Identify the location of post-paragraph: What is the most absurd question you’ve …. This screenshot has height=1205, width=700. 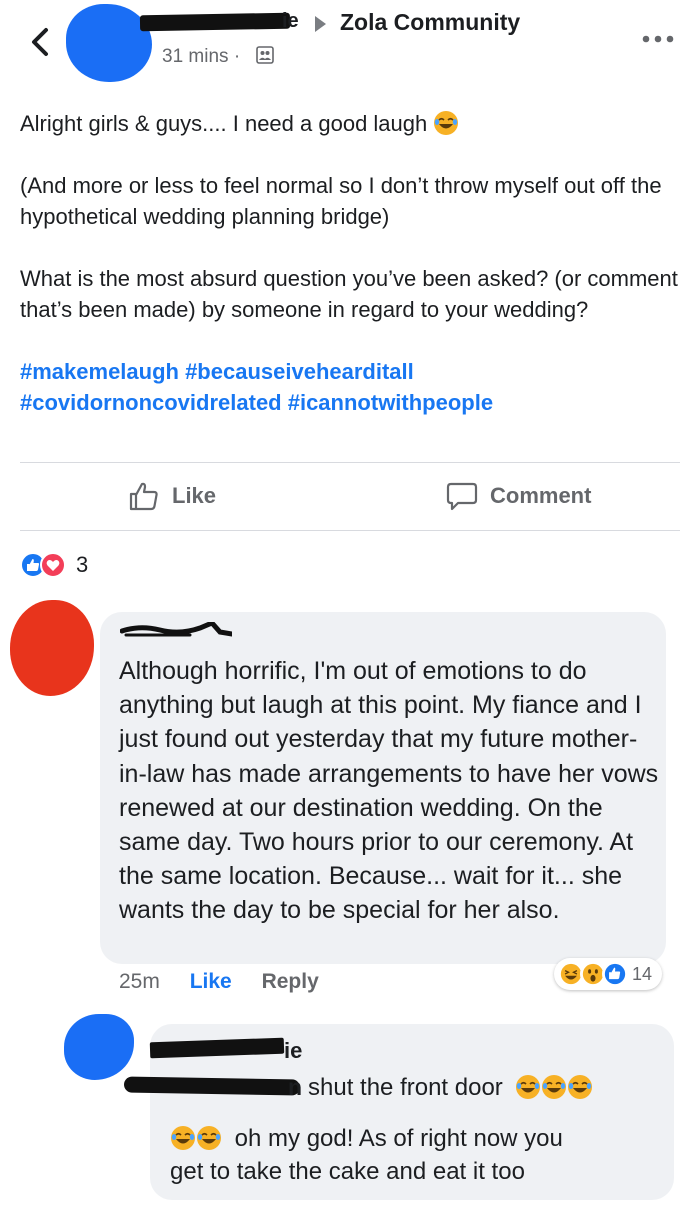
(349, 294).